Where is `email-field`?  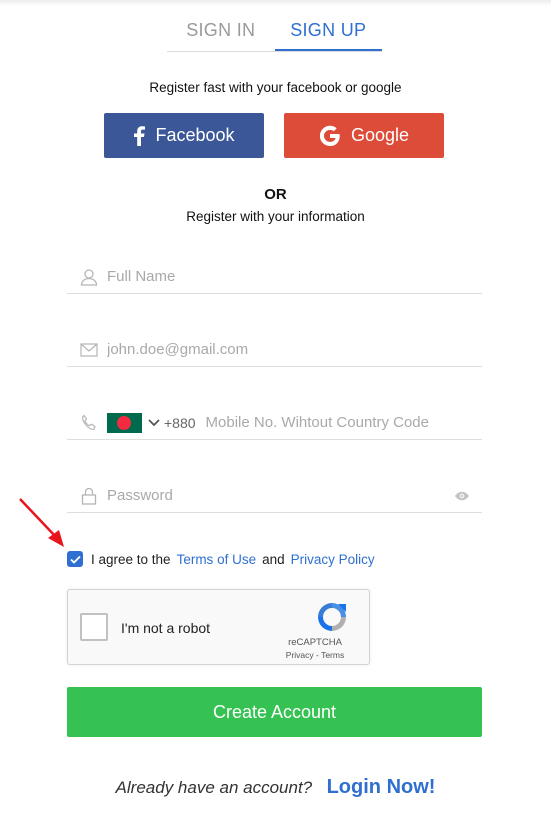 email-field is located at coordinates (274, 350).